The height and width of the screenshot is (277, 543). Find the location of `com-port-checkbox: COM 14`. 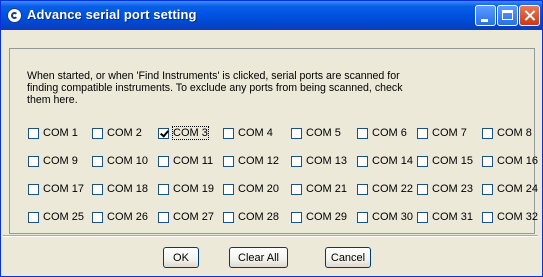

com-port-checkbox: COM 14 is located at coordinates (385, 161).